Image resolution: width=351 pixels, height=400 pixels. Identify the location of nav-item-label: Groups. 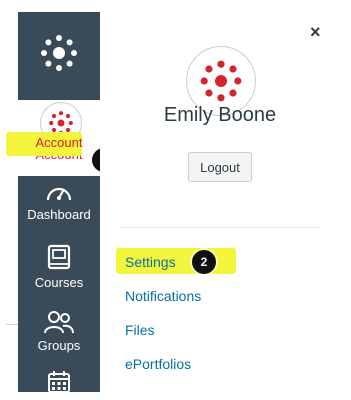
(59, 345).